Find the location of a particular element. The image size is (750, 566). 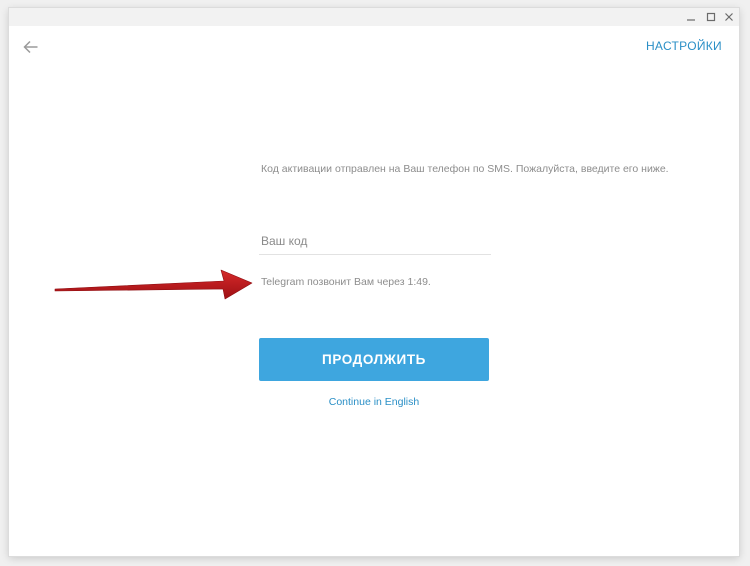

close-icon is located at coordinates (729, 17).